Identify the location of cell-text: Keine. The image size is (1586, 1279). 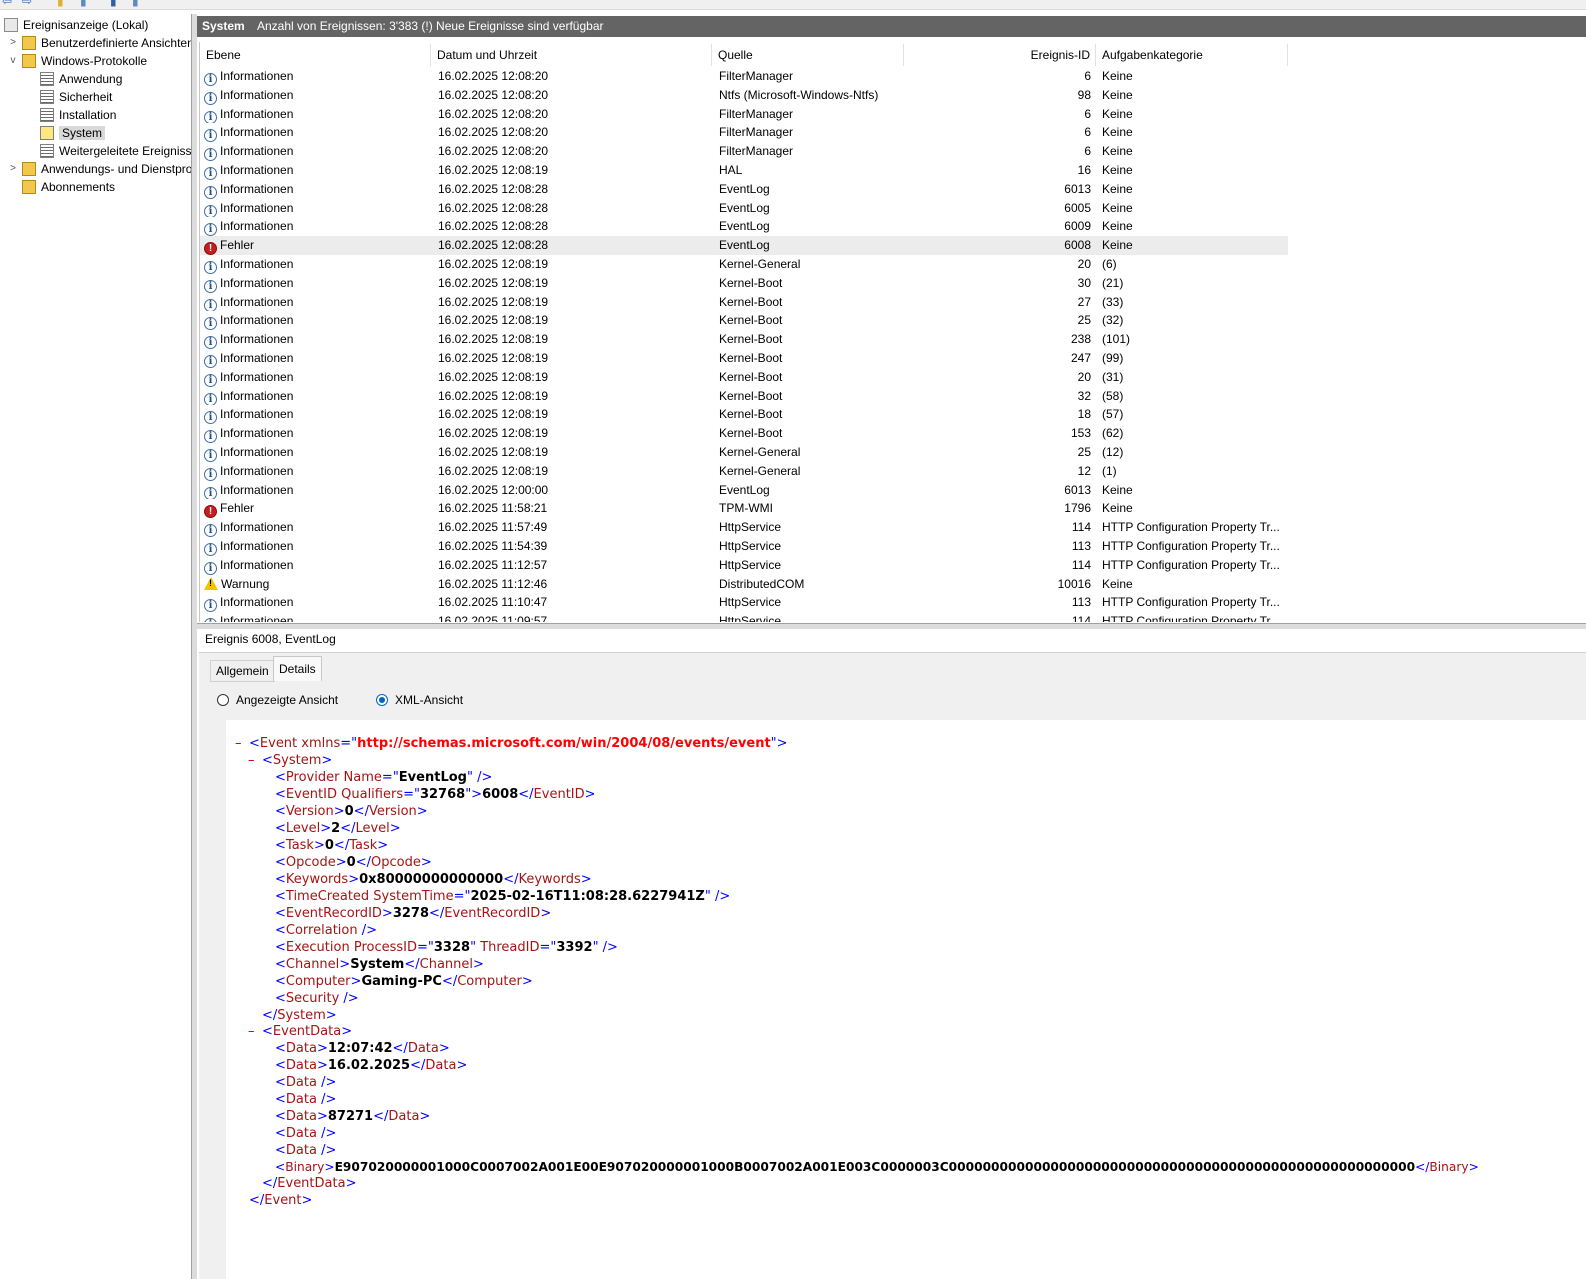
(1117, 113).